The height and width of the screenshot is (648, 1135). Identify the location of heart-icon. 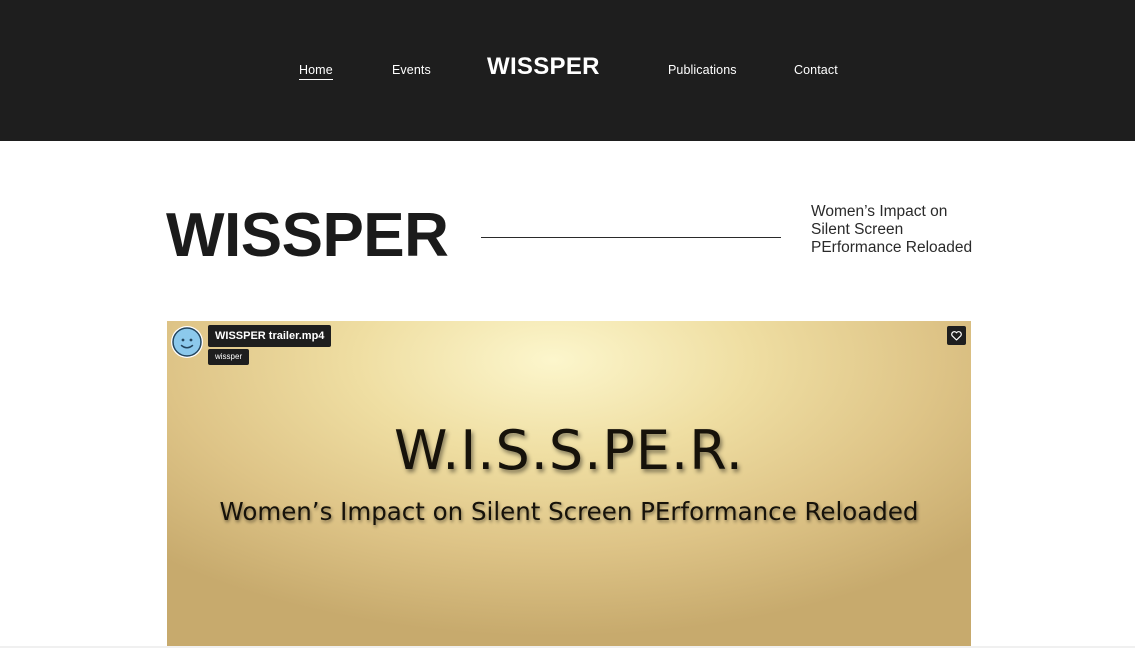
(956, 335).